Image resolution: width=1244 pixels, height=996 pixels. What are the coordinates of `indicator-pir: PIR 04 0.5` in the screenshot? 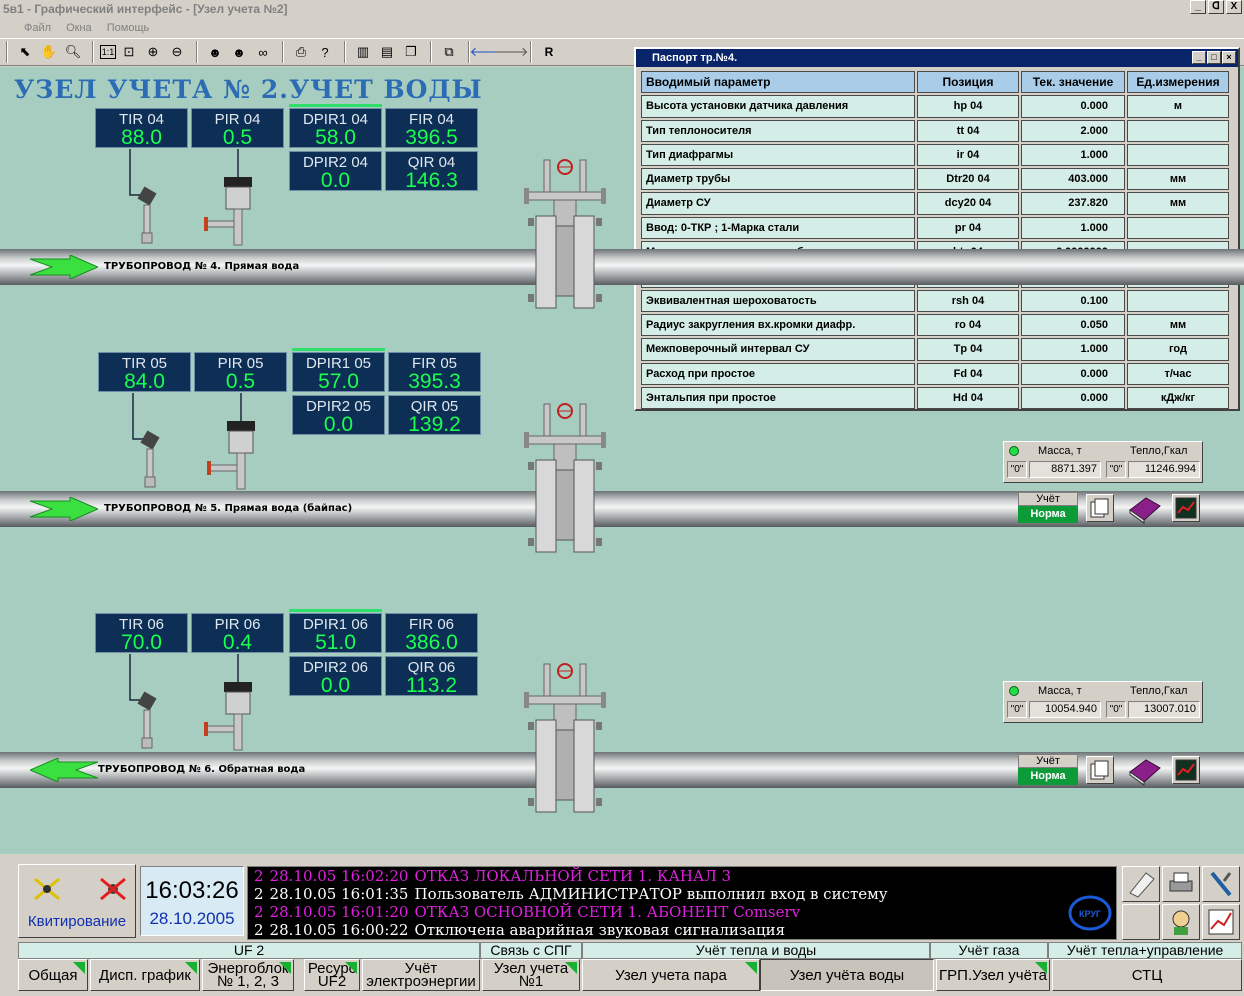 It's located at (237, 128).